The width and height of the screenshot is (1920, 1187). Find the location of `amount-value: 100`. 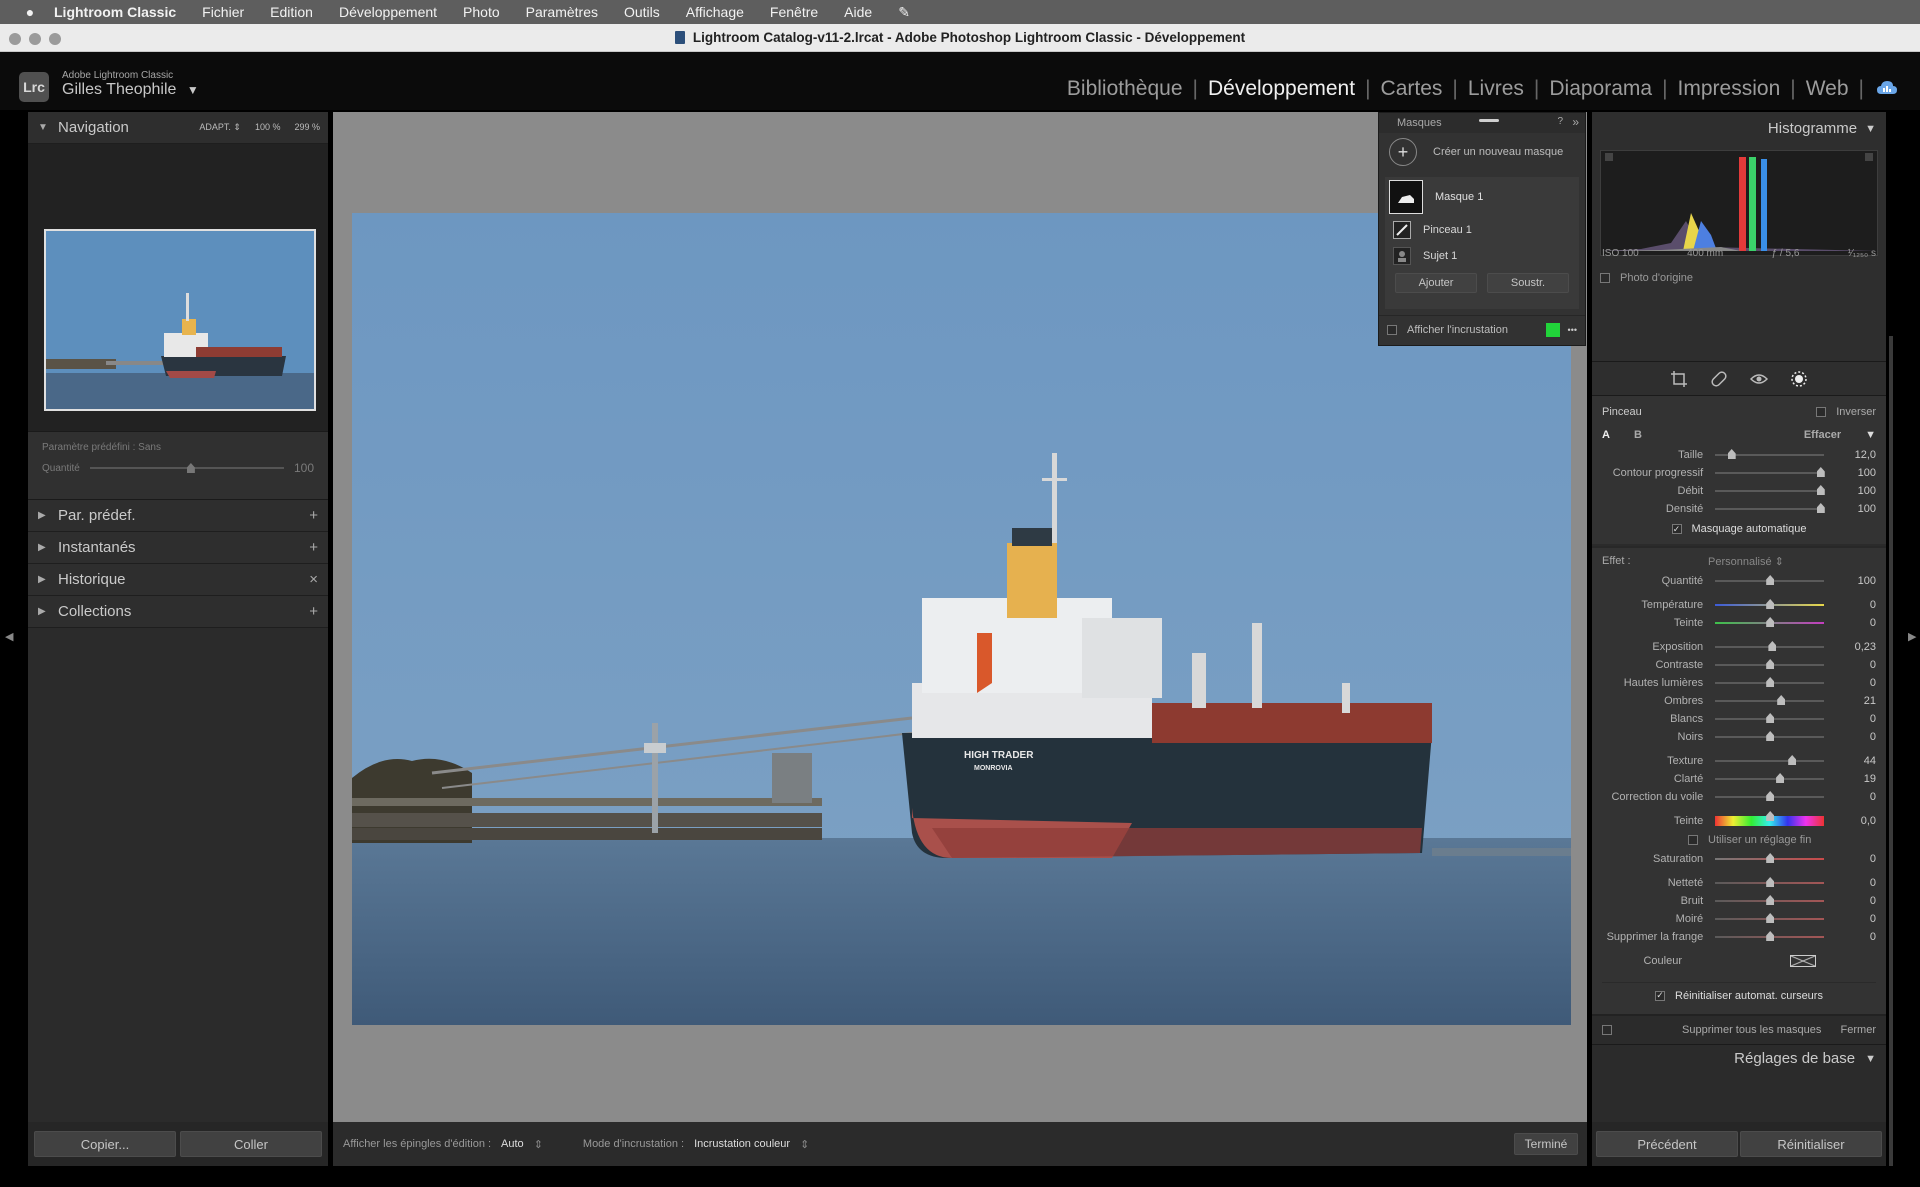

amount-value: 100 is located at coordinates (1856, 581).